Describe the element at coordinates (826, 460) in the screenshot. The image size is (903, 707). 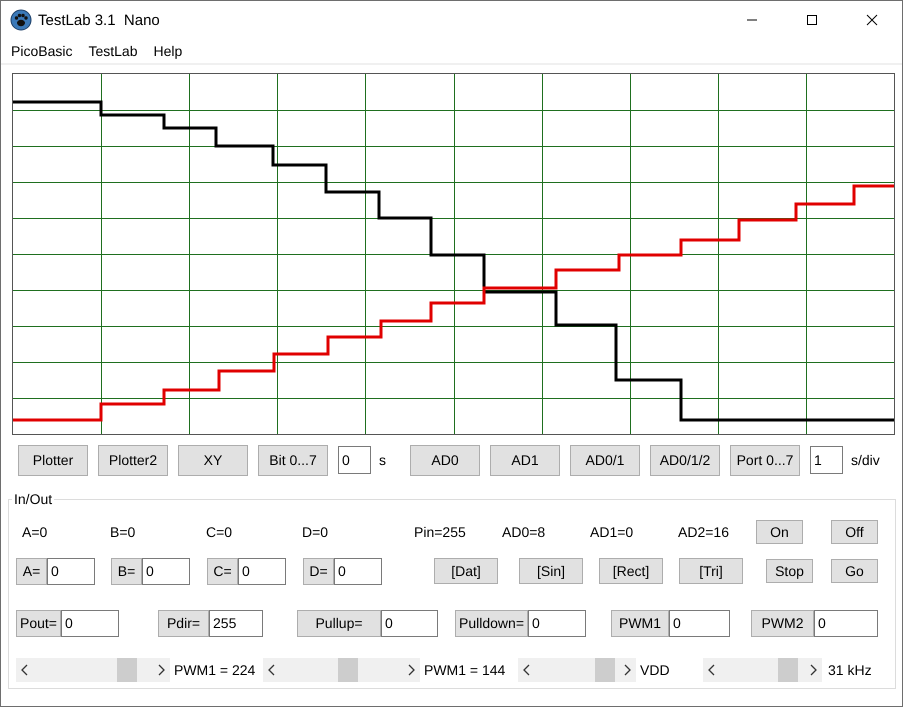
I see `number-field: 1` at that location.